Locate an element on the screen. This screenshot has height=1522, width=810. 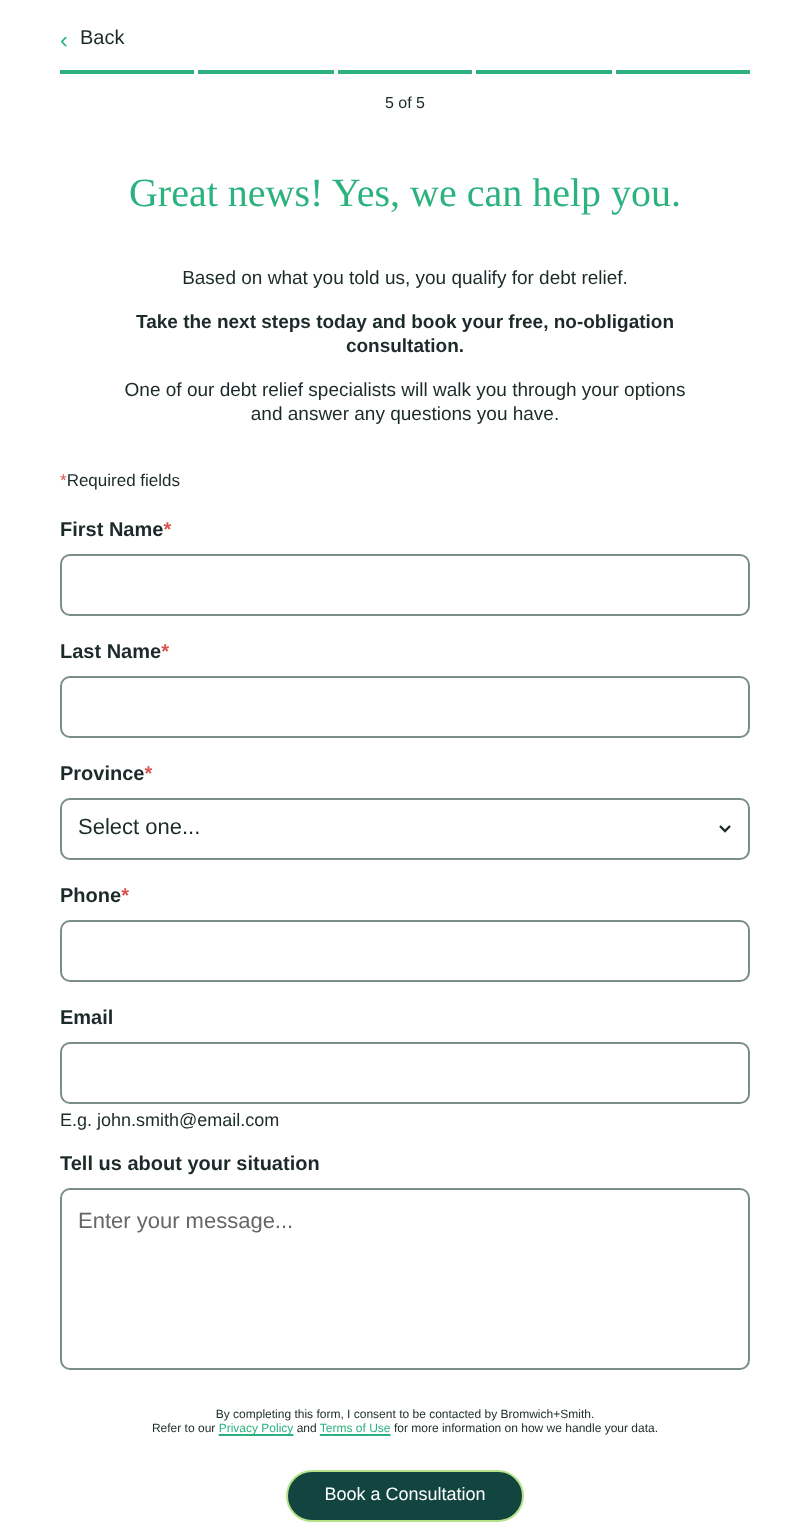
step-counter: 5 of 5 is located at coordinates (404, 104).